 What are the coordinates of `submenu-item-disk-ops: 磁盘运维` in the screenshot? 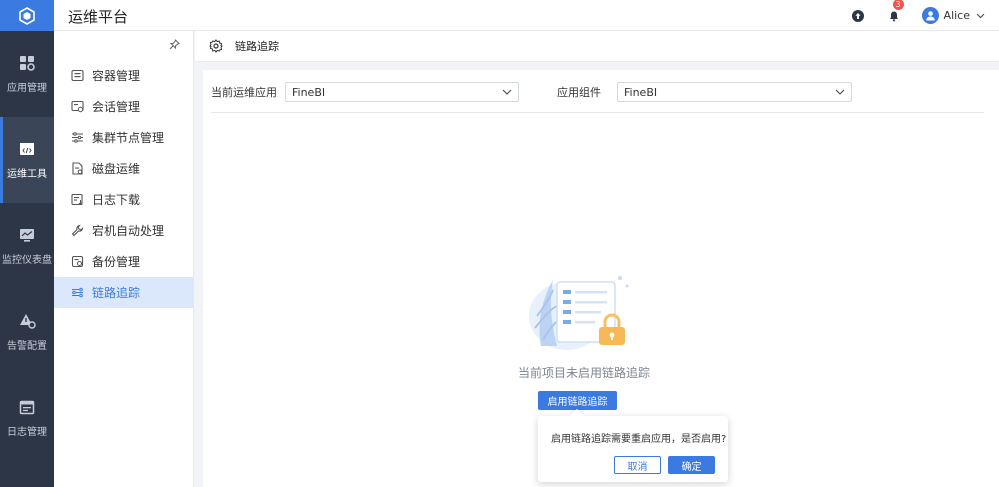 It's located at (124, 168).